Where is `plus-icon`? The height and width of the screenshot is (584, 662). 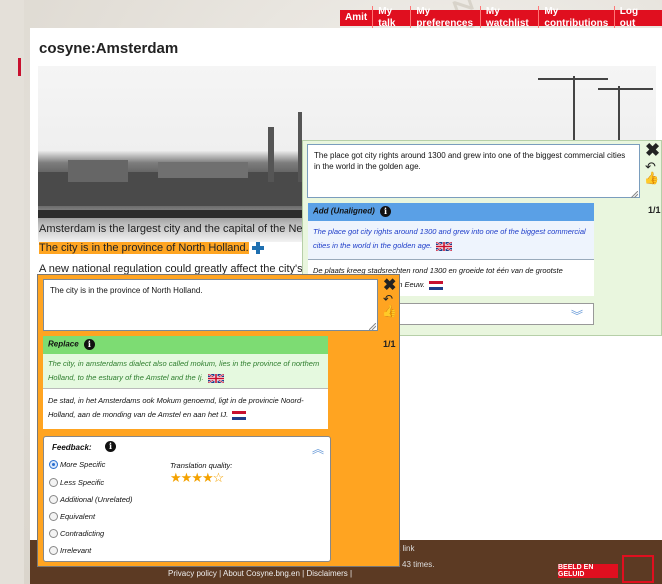
plus-icon is located at coordinates (257, 248).